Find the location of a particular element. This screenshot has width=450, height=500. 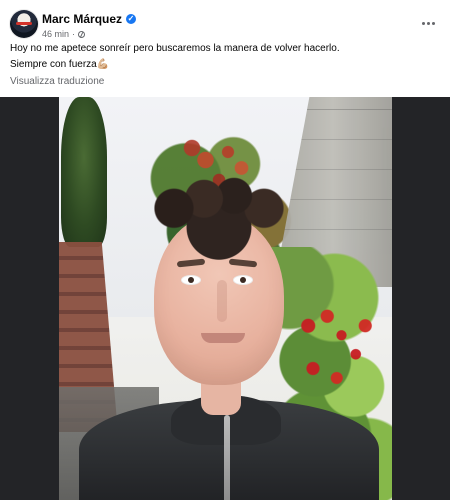

audience-icon is located at coordinates (82, 34).